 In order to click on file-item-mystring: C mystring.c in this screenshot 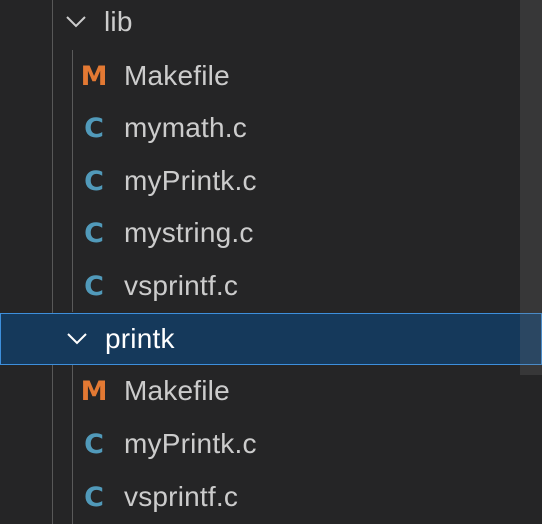, I will do `click(271, 233)`.